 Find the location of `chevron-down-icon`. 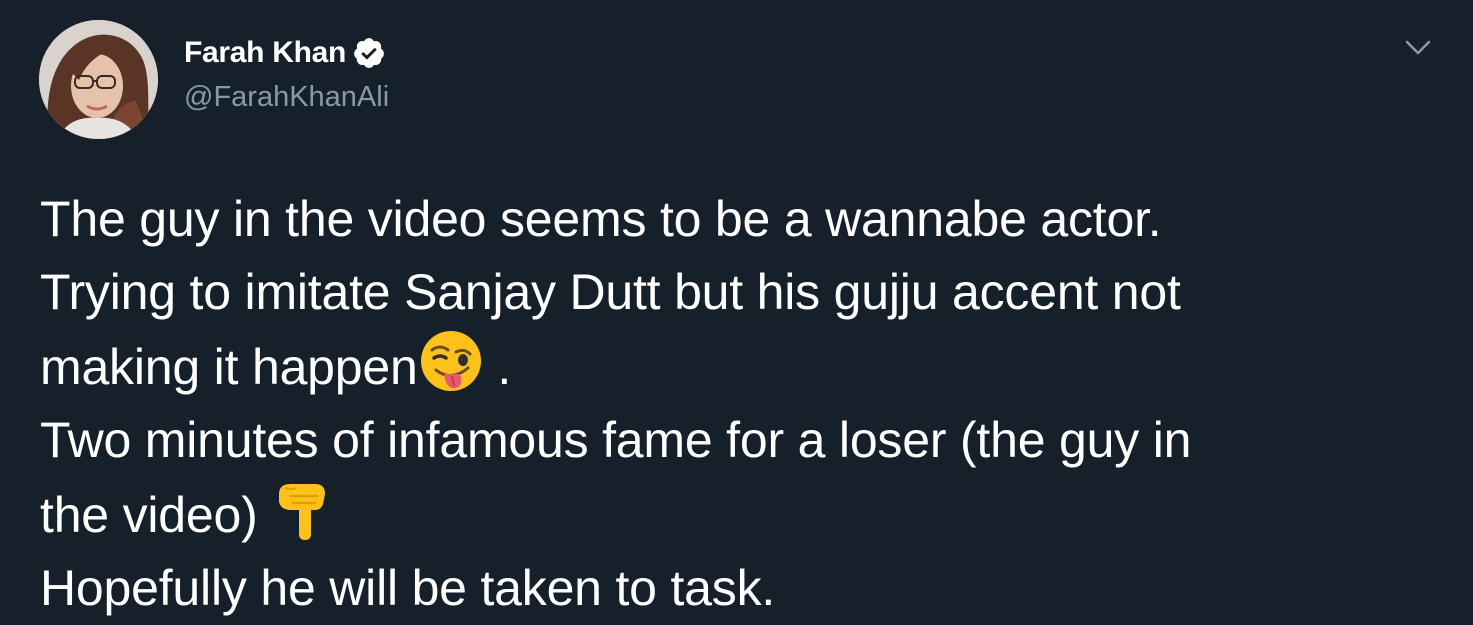

chevron-down-icon is located at coordinates (1418, 48).